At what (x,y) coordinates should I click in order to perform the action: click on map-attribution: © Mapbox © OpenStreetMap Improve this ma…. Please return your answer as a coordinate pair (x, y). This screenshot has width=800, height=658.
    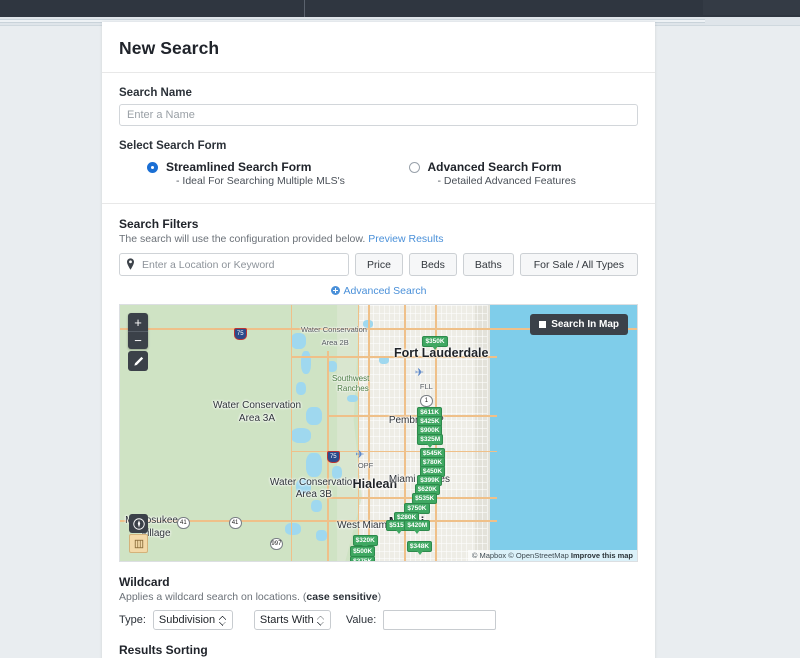
    Looking at the image, I should click on (552, 555).